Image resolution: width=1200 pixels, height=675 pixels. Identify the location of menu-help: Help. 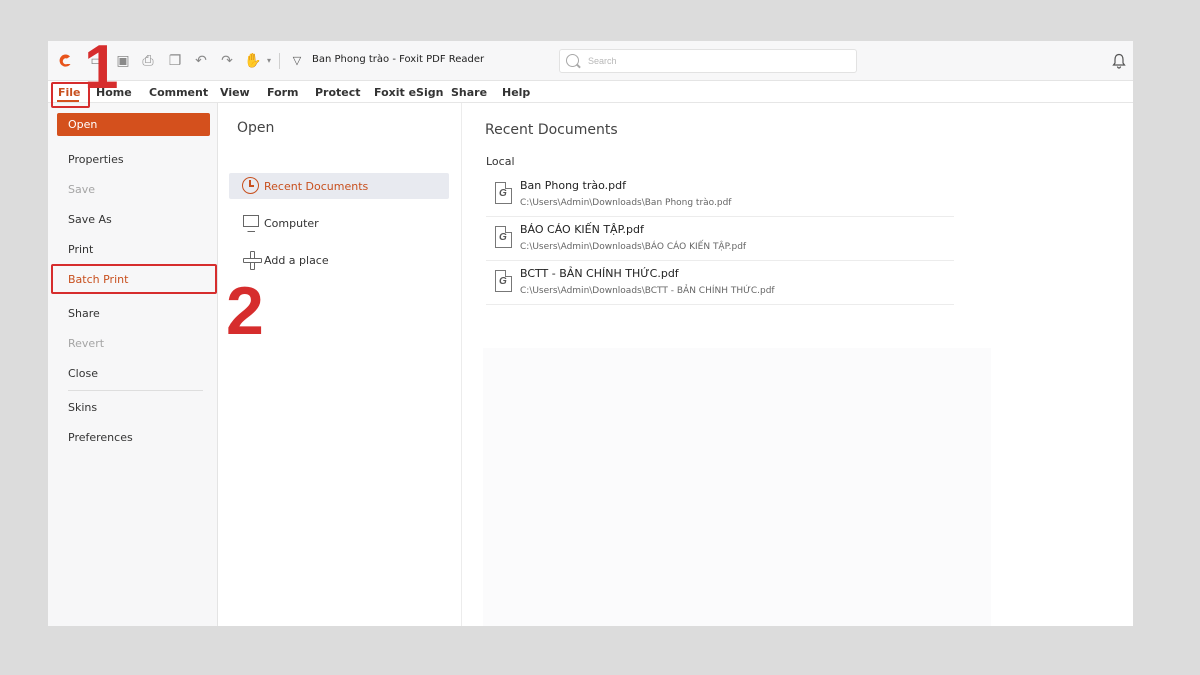
(516, 92).